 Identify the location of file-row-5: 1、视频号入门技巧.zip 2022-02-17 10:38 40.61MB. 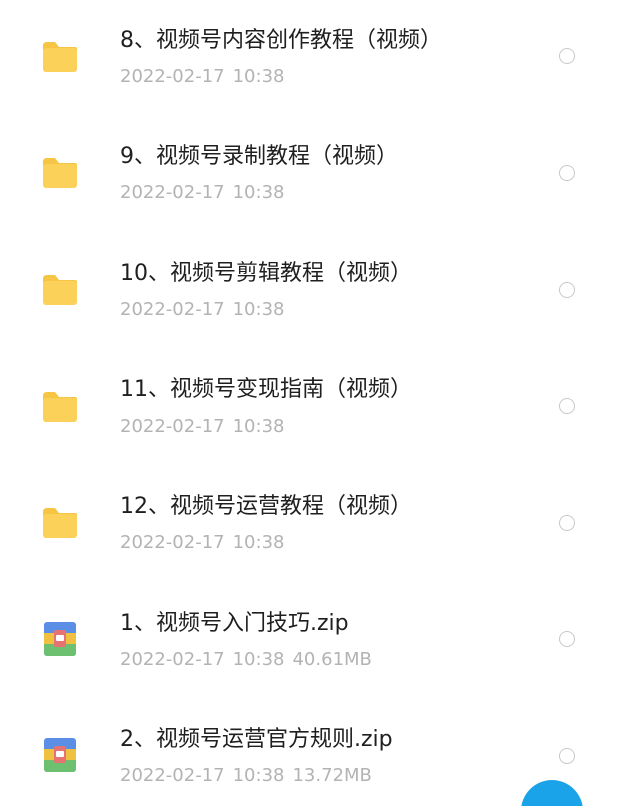
(308, 641).